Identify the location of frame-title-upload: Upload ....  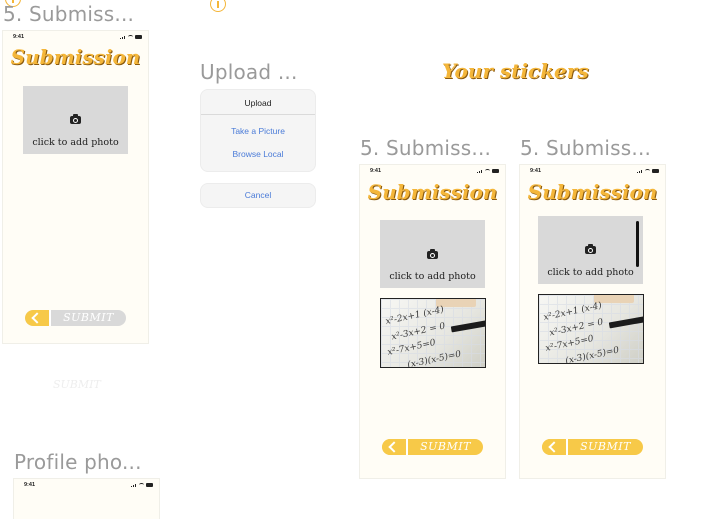
(249, 72).